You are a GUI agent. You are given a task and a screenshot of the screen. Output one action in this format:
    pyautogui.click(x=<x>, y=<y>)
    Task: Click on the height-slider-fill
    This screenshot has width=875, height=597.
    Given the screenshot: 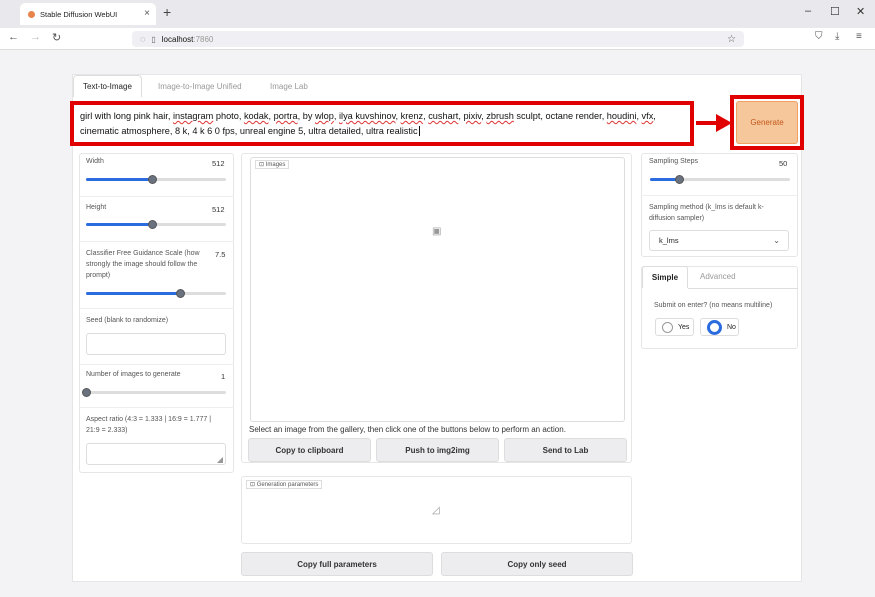 What is the action you would take?
    pyautogui.click(x=119, y=224)
    